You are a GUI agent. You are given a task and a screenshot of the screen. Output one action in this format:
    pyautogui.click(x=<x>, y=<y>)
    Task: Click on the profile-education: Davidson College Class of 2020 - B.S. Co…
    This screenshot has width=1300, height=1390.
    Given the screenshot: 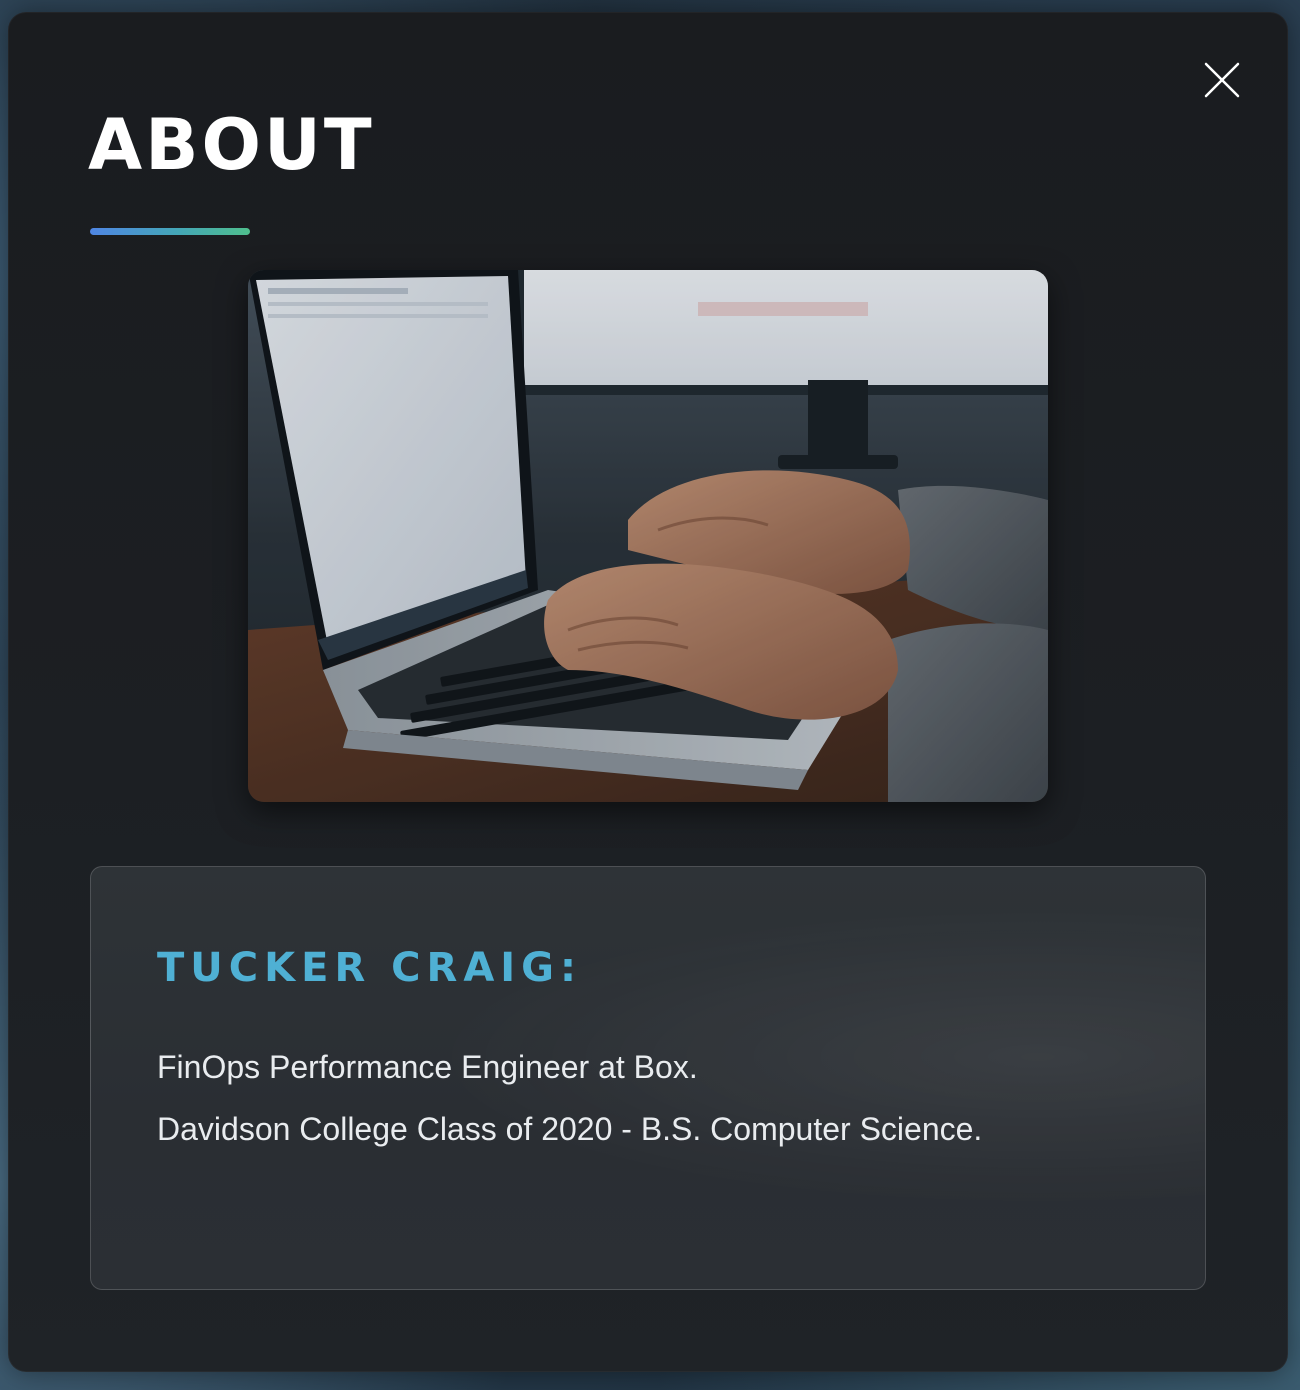 What is the action you would take?
    pyautogui.click(x=570, y=1129)
    